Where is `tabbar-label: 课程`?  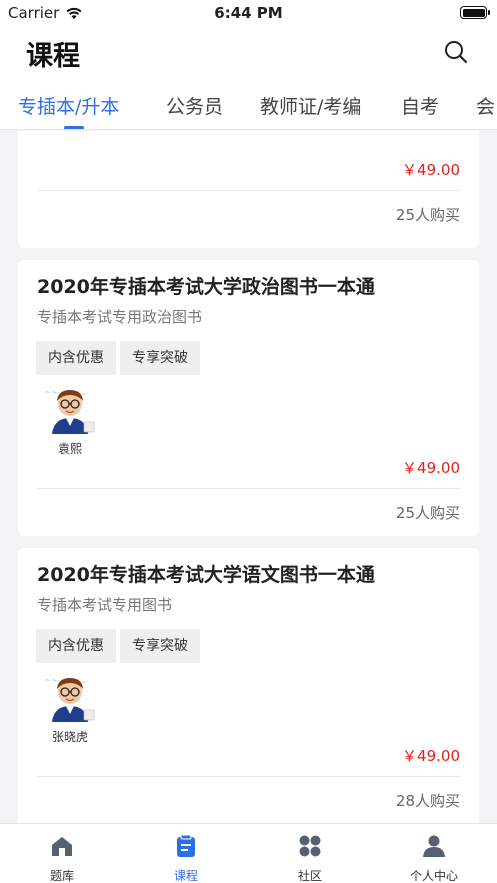 tabbar-label: 课程 is located at coordinates (185, 876).